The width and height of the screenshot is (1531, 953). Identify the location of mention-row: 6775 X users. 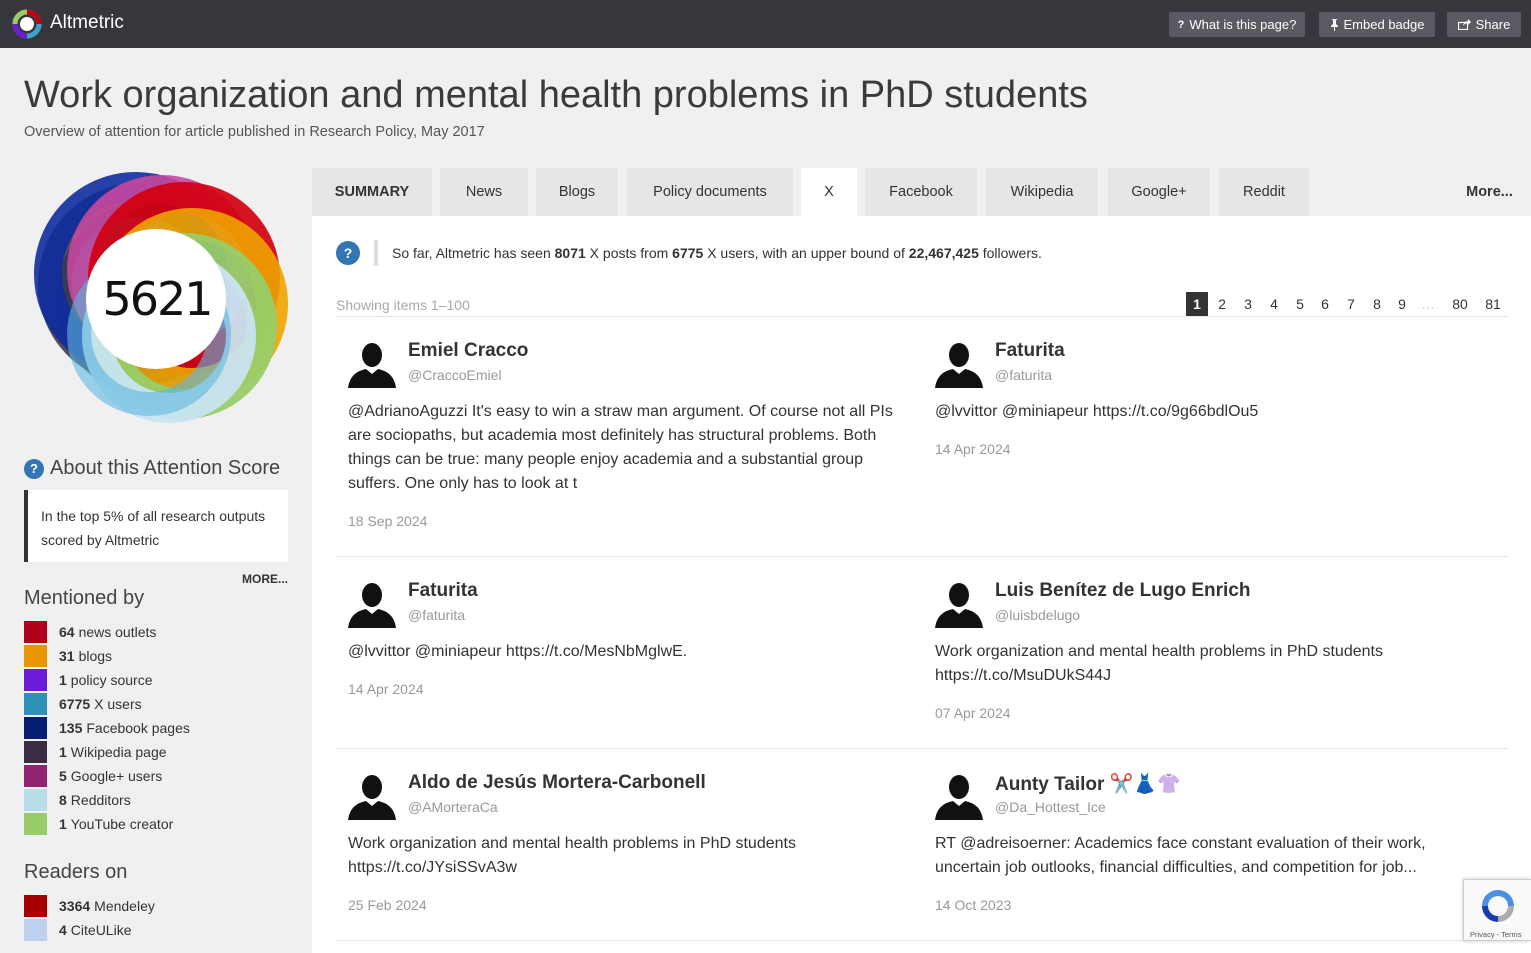
(83, 704).